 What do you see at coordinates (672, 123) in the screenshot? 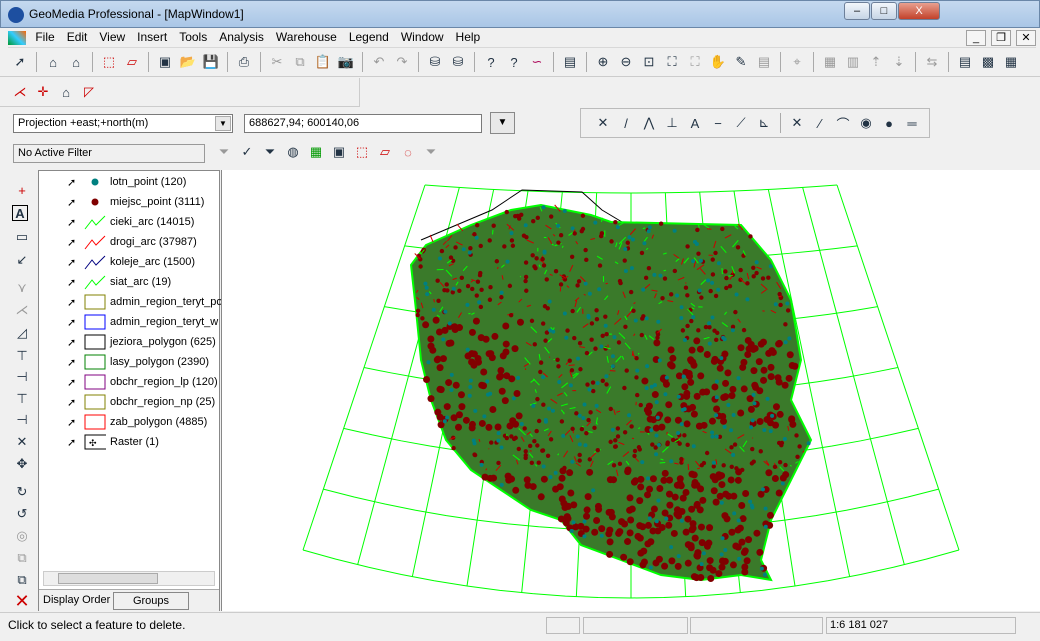
I see `point-on-line-icon: ⊥` at bounding box center [672, 123].